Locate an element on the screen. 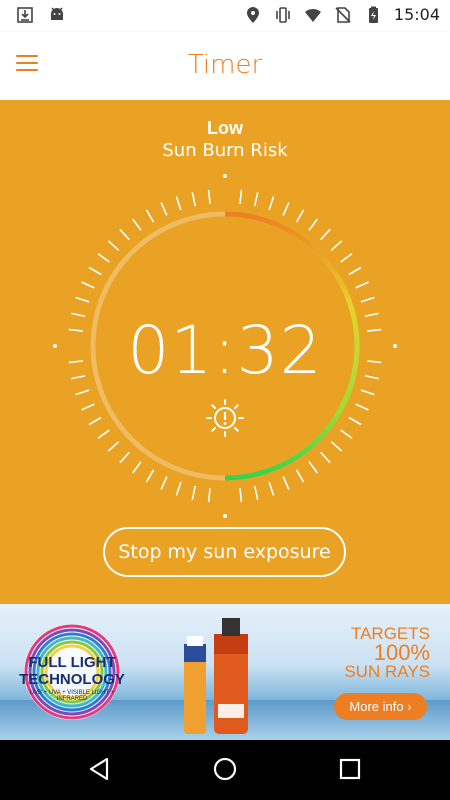  recents-icon is located at coordinates (350, 769).